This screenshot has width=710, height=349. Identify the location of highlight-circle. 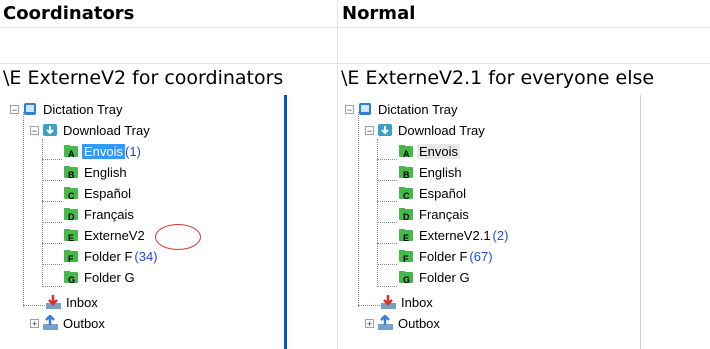
(178, 237).